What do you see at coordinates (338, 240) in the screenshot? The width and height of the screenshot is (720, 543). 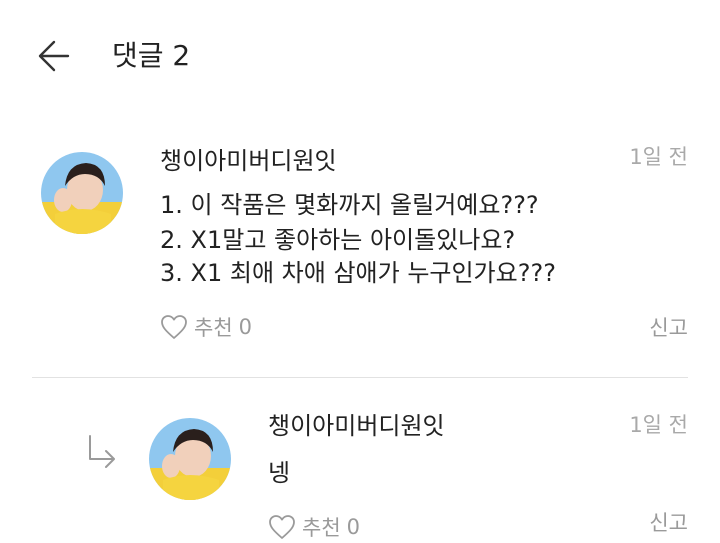 I see `comment-body-line: 2. X1말고 좋아하는 아이돌있나요?` at bounding box center [338, 240].